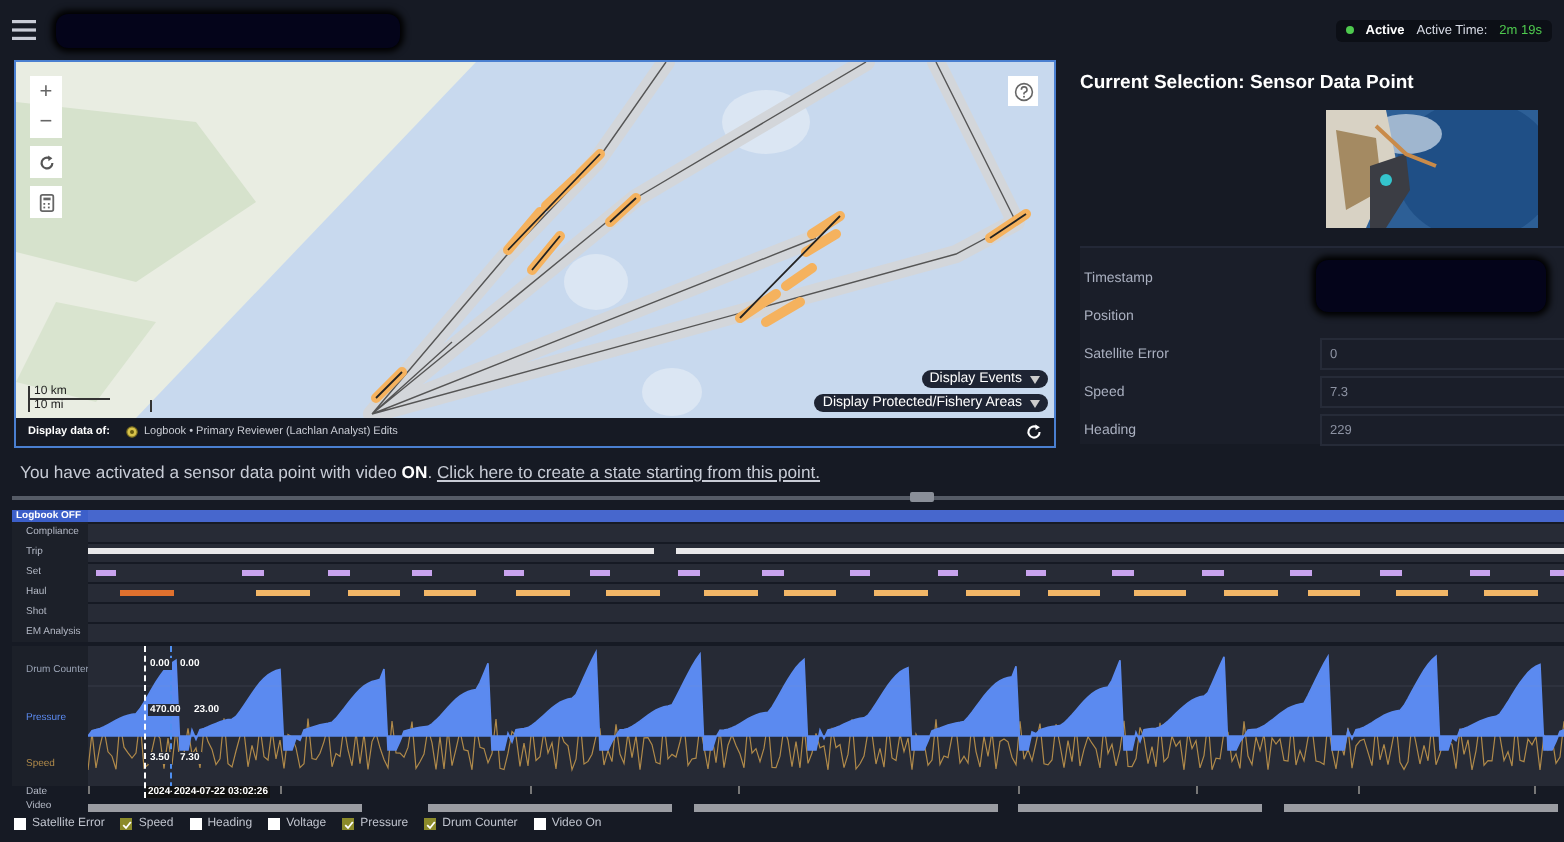 This screenshot has height=842, width=1564. I want to click on status-dot, so click(1349, 30).